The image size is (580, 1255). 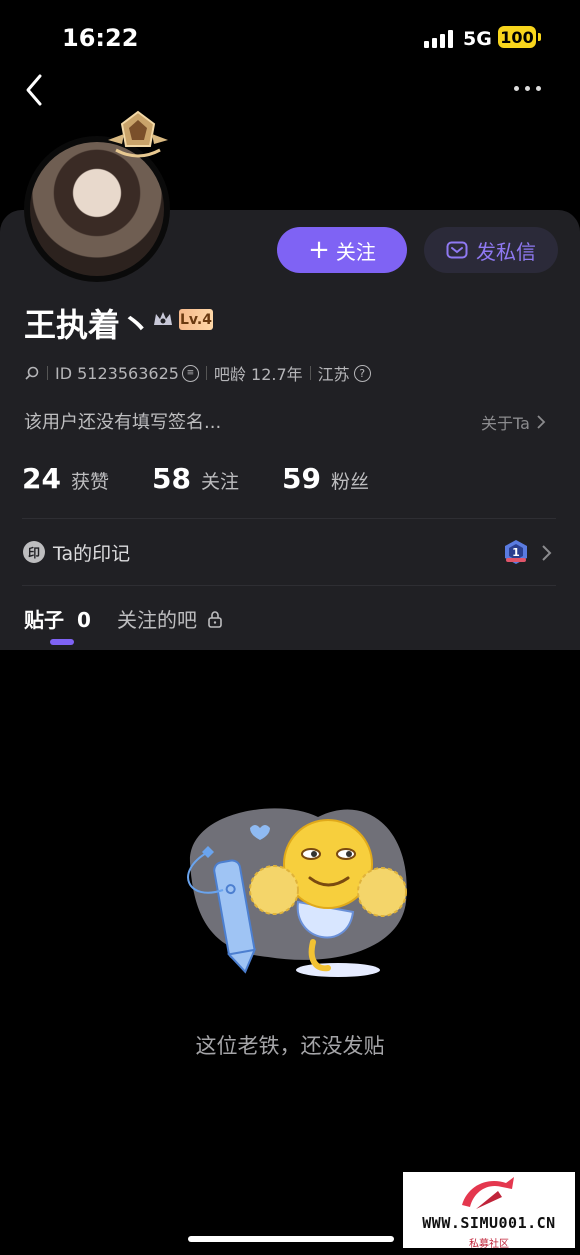 What do you see at coordinates (290, 1046) in the screenshot?
I see `empty-state-text: 这位老铁，还没发贴` at bounding box center [290, 1046].